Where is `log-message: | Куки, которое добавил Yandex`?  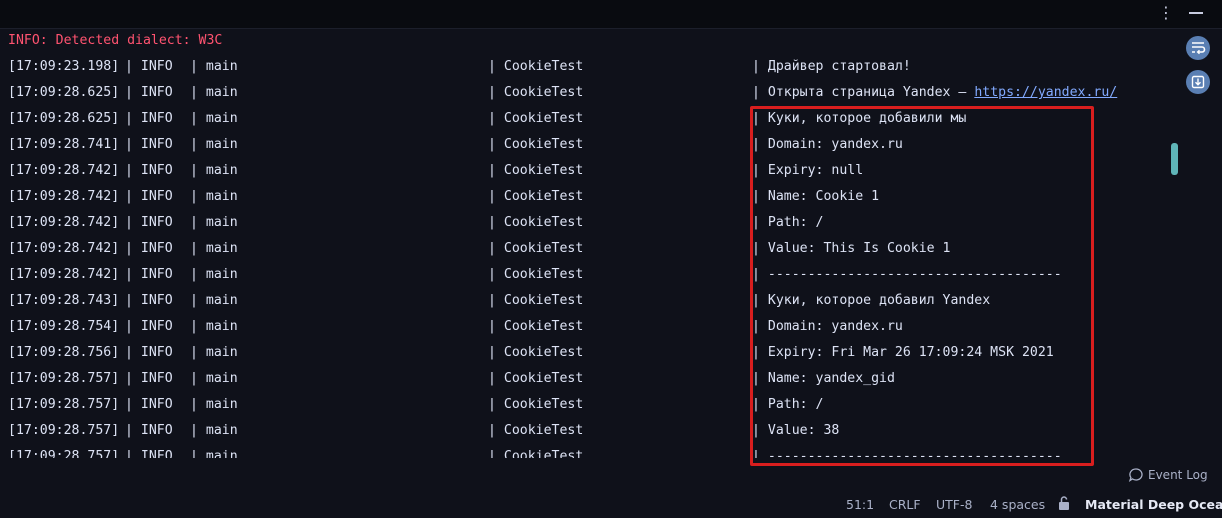 log-message: | Куки, которое добавил Yandex is located at coordinates (871, 300).